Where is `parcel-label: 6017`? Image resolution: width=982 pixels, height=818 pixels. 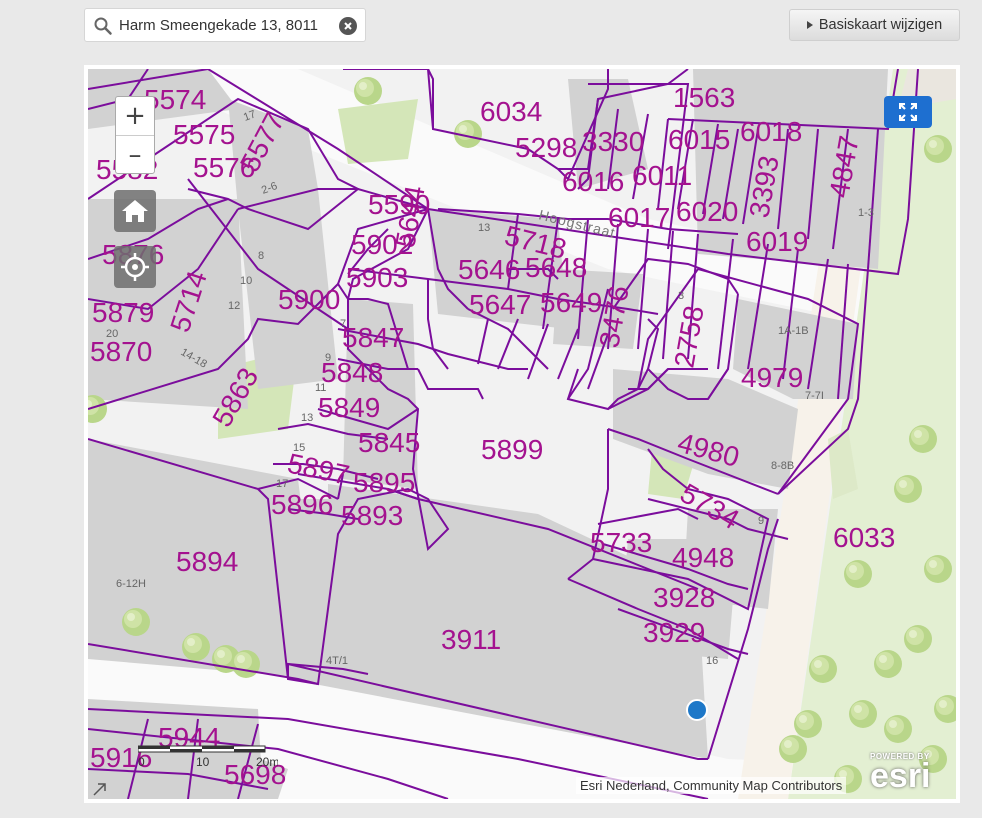
parcel-label: 6017 is located at coordinates (639, 217).